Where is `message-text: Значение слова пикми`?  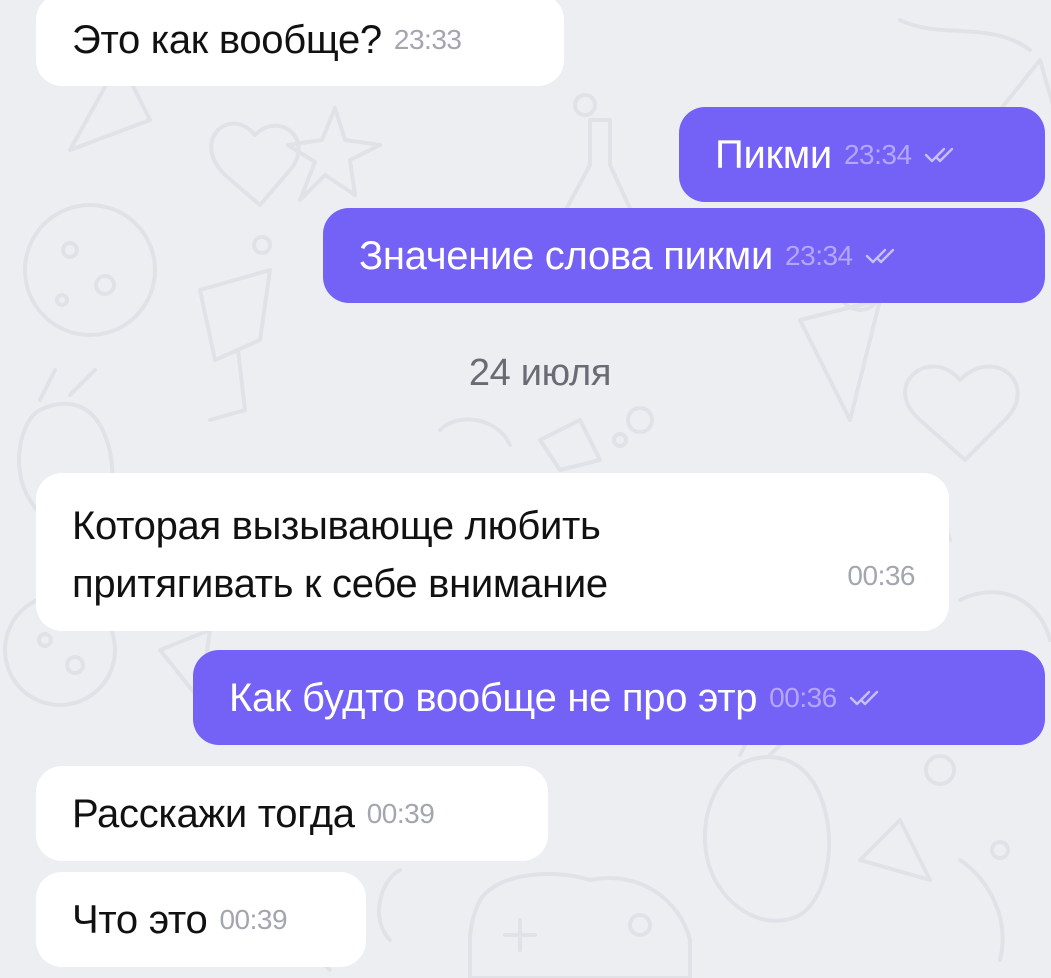
message-text: Значение слова пикми is located at coordinates (566, 255).